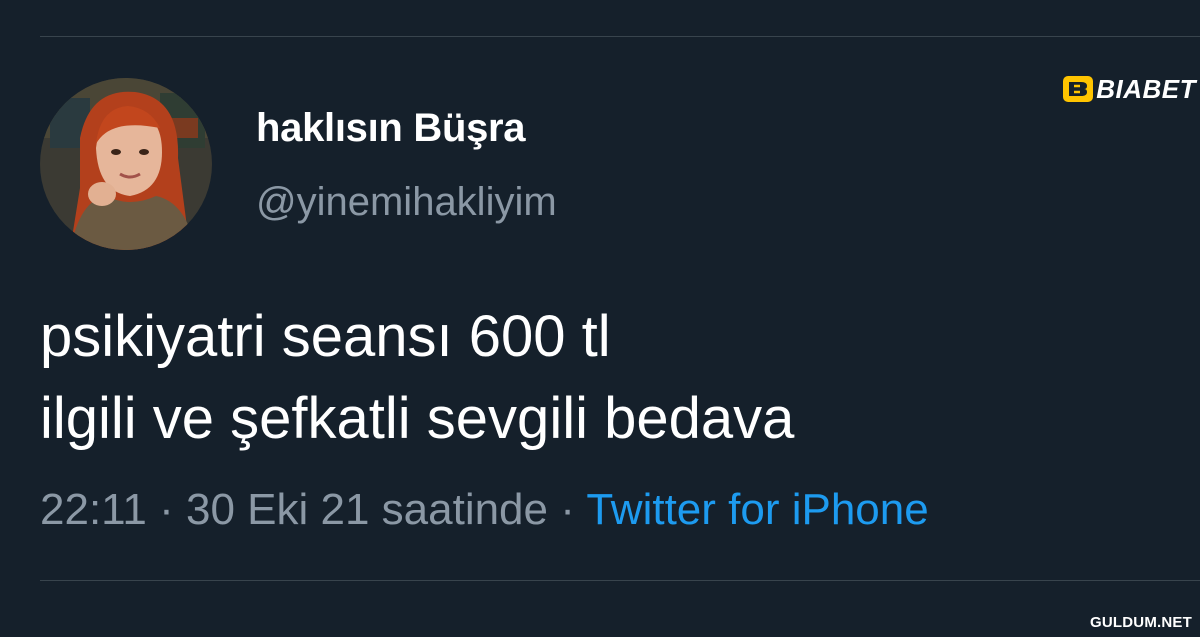 Image resolution: width=1200 pixels, height=637 pixels. Describe the element at coordinates (367, 509) in the screenshot. I see `tweet-date: 30 Eki 21 saatinde` at that location.